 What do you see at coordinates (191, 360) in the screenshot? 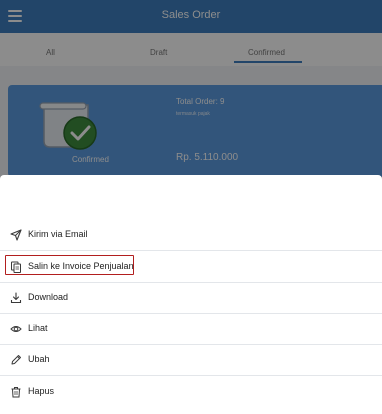
I see `menu-item-edit: Ubah` at bounding box center [191, 360].